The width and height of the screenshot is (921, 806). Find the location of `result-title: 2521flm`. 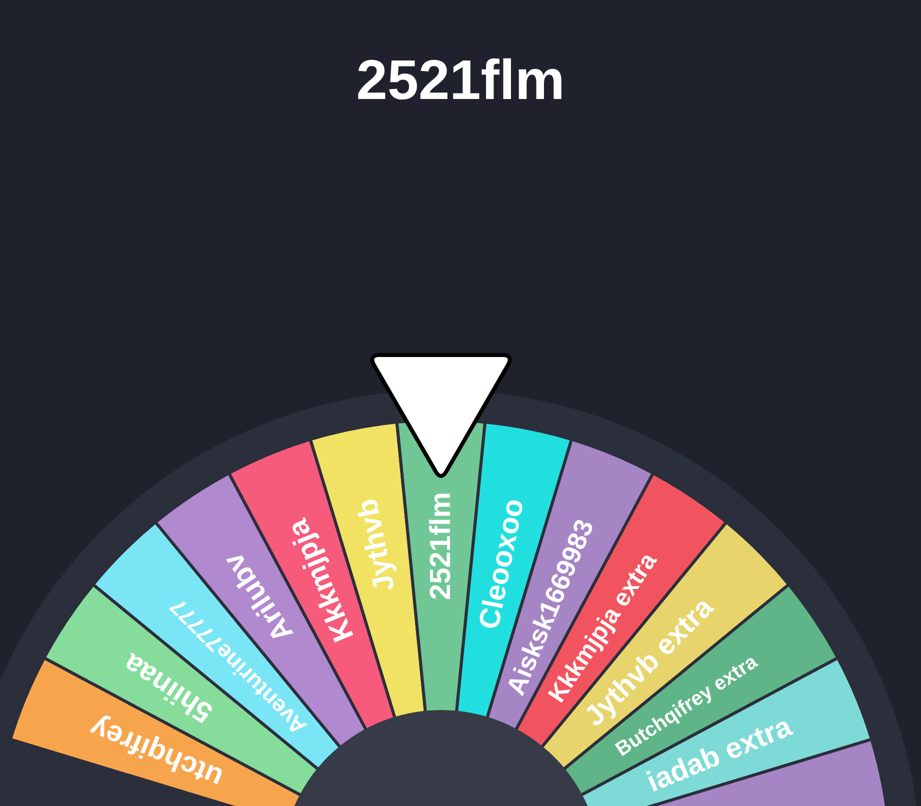

result-title: 2521flm is located at coordinates (460, 80).